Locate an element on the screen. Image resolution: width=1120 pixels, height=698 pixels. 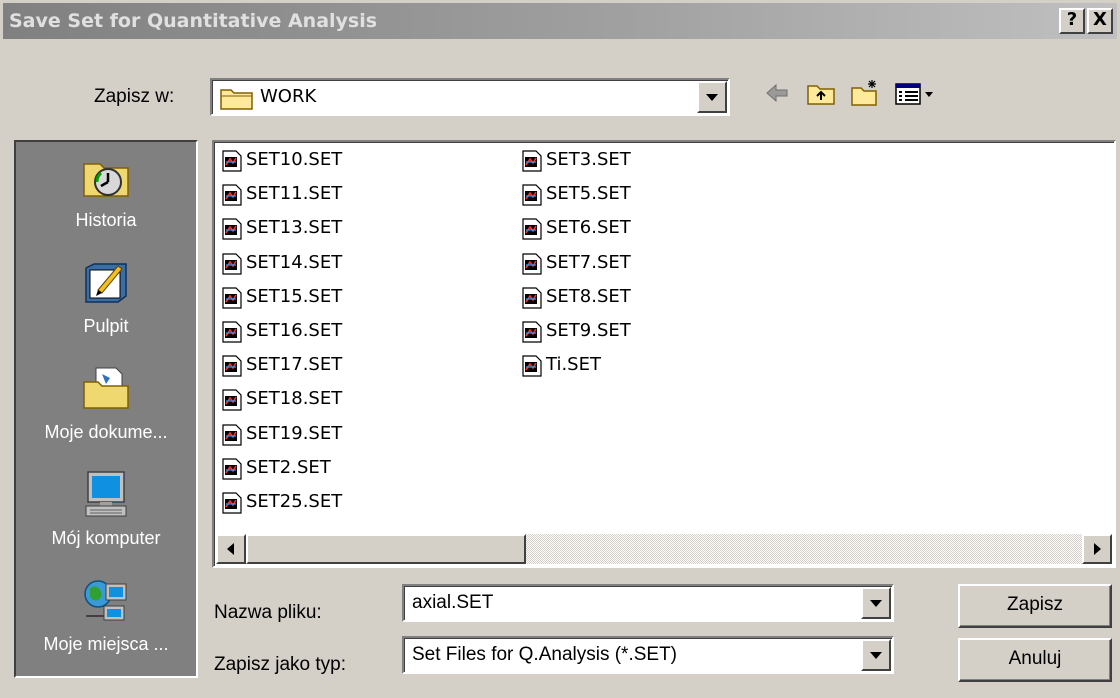
cancel-button: Anuluj is located at coordinates (1035, 660).